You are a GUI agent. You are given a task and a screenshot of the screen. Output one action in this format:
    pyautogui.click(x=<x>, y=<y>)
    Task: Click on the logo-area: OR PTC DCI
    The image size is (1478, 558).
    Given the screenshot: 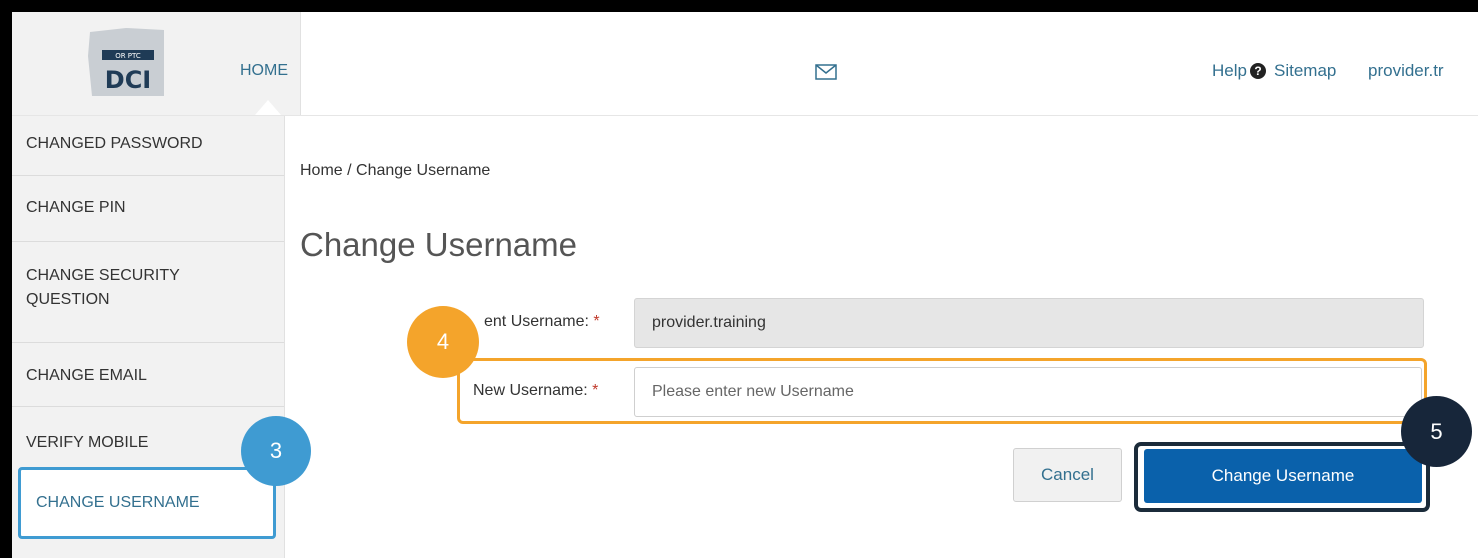 What is the action you would take?
    pyautogui.click(x=120, y=63)
    